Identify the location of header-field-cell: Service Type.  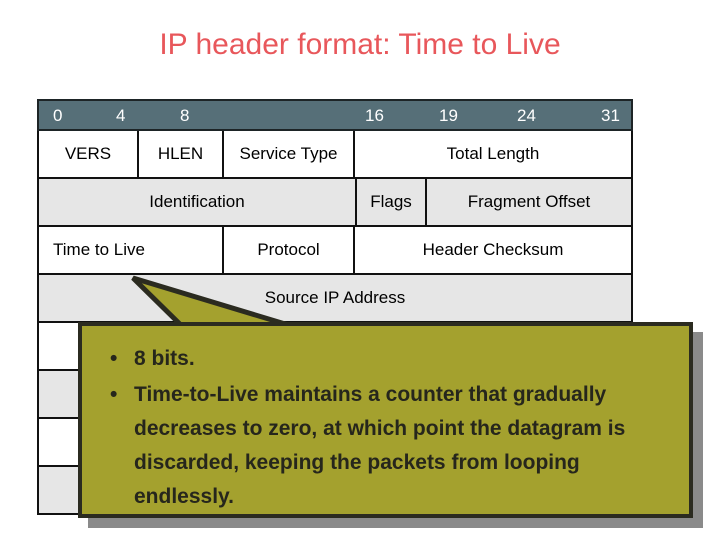
(289, 154).